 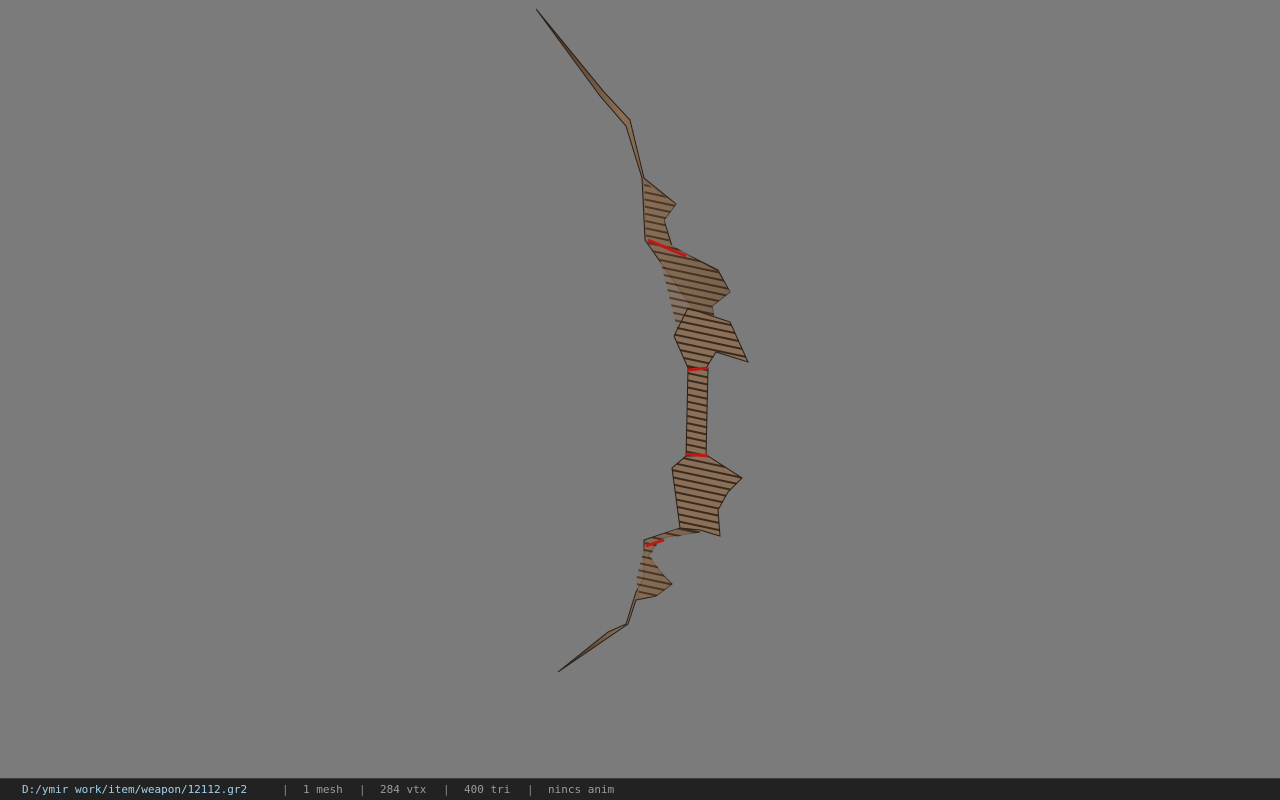 What do you see at coordinates (403, 789) in the screenshot?
I see `vertex-count: 284 vtx` at bounding box center [403, 789].